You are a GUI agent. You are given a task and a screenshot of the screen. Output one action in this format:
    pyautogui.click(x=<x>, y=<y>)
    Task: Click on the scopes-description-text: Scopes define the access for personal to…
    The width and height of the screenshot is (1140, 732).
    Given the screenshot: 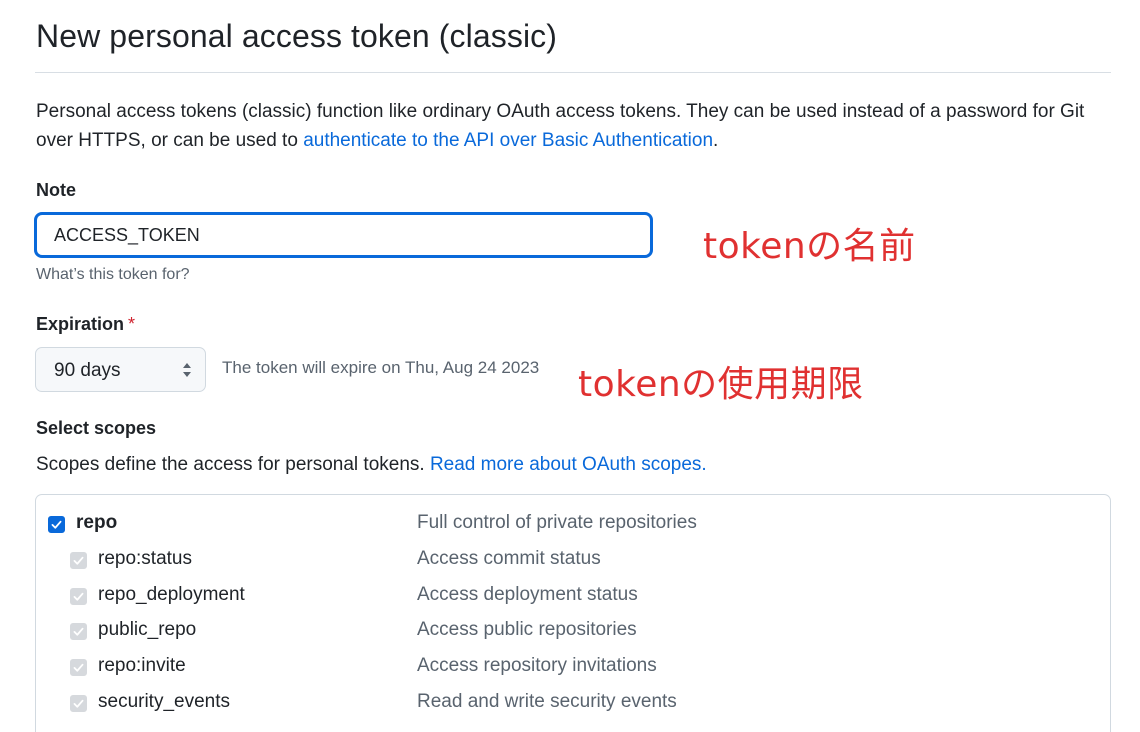 What is the action you would take?
    pyautogui.click(x=233, y=464)
    